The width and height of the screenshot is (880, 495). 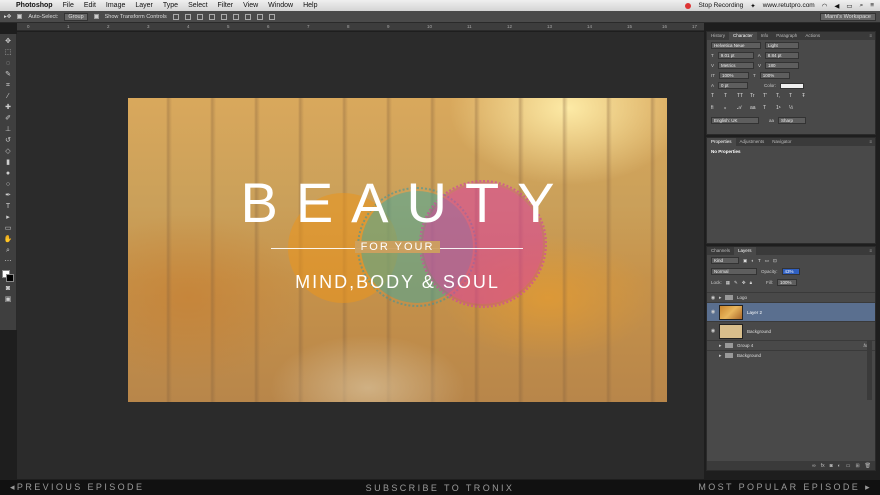 What do you see at coordinates (8, 96) in the screenshot?
I see `eyedropper-tool-icon: ⁄` at bounding box center [8, 96].